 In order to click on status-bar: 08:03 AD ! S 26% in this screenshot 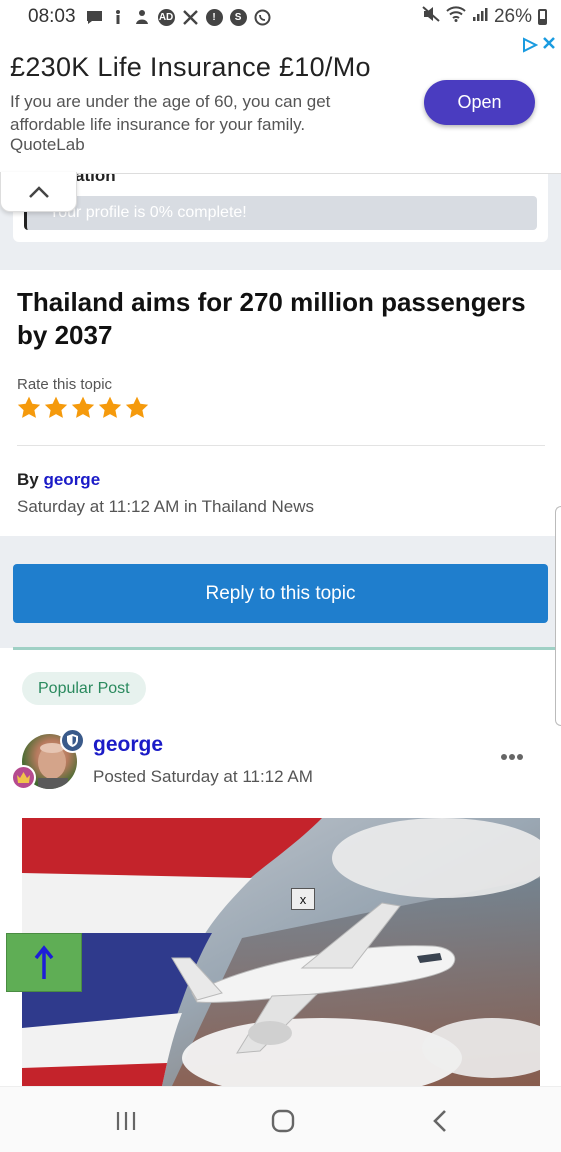, I will do `click(280, 17)`.